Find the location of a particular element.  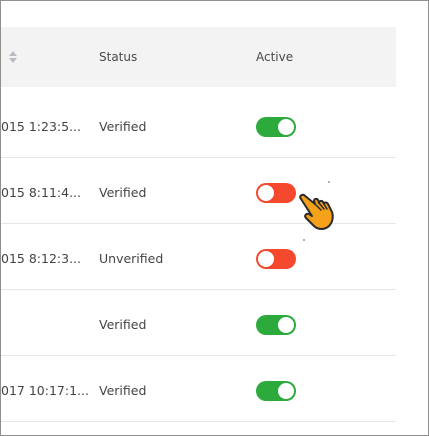

table-row: 017 10:17:1... Verified is located at coordinates (198, 388).